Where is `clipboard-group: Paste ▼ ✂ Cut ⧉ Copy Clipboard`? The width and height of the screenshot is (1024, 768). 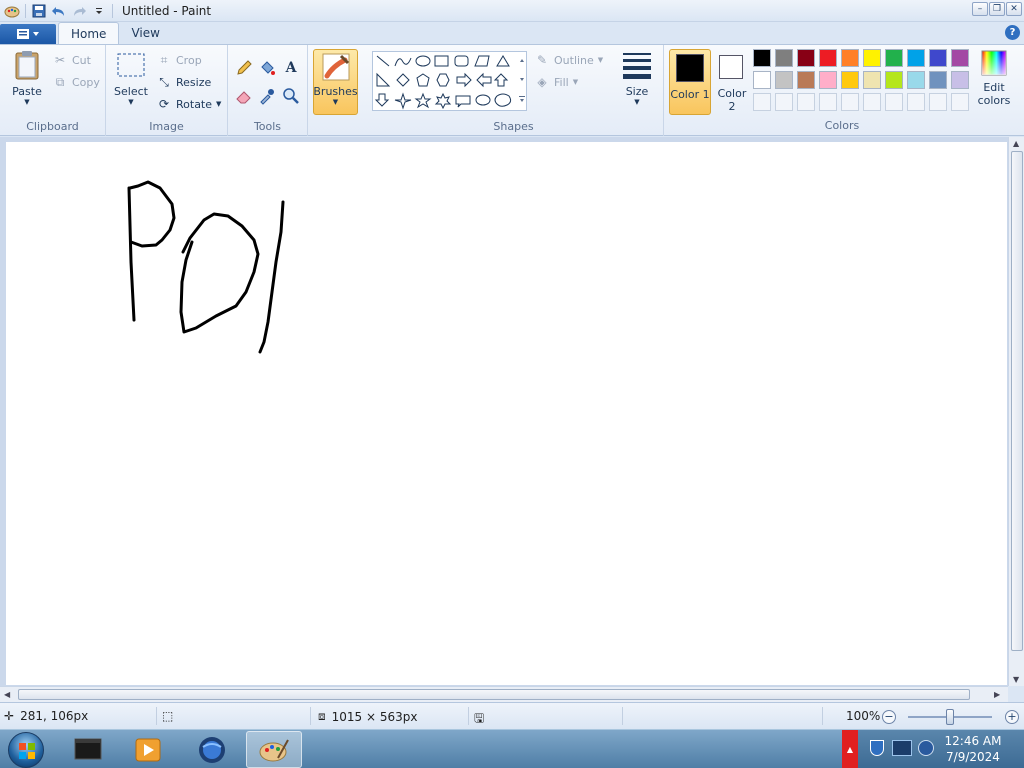
clipboard-group: Paste ▼ ✂ Cut ⧉ Copy Clipboard is located at coordinates (53, 90).